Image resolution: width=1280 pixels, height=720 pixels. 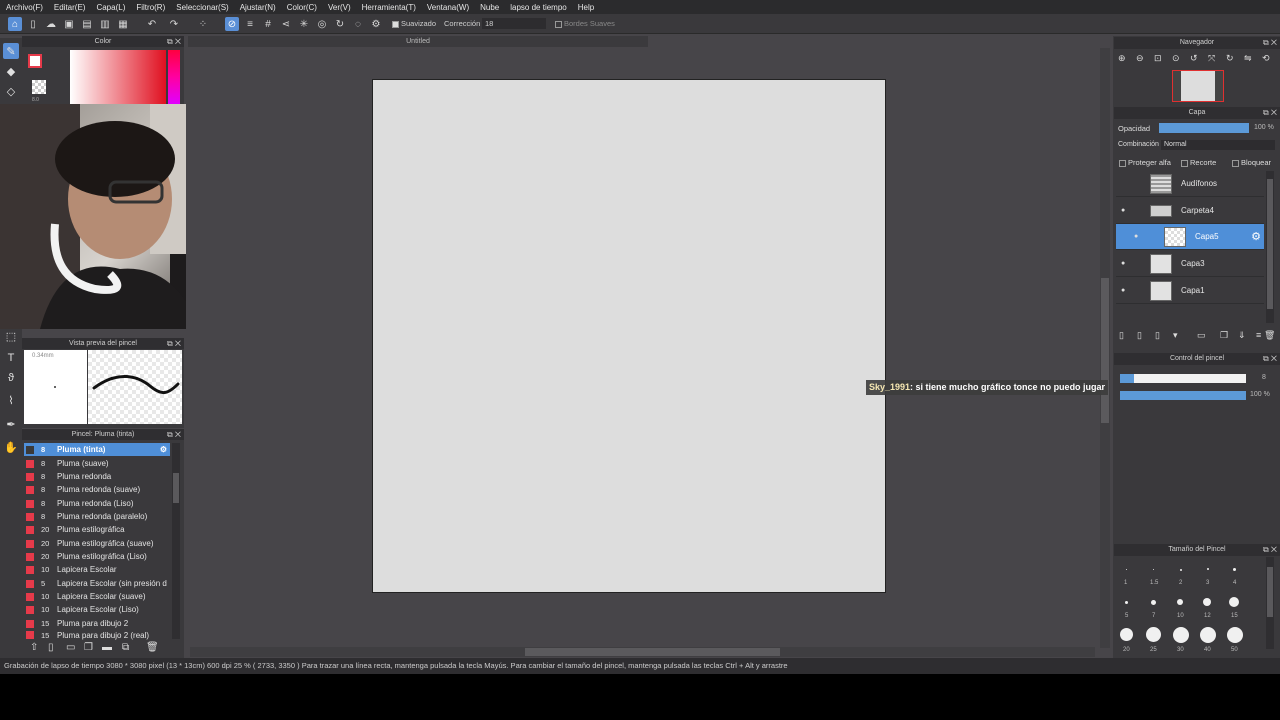 What do you see at coordinates (1190, 237) in the screenshot?
I see `layer-row: ● Capa5 ⚙` at bounding box center [1190, 237].